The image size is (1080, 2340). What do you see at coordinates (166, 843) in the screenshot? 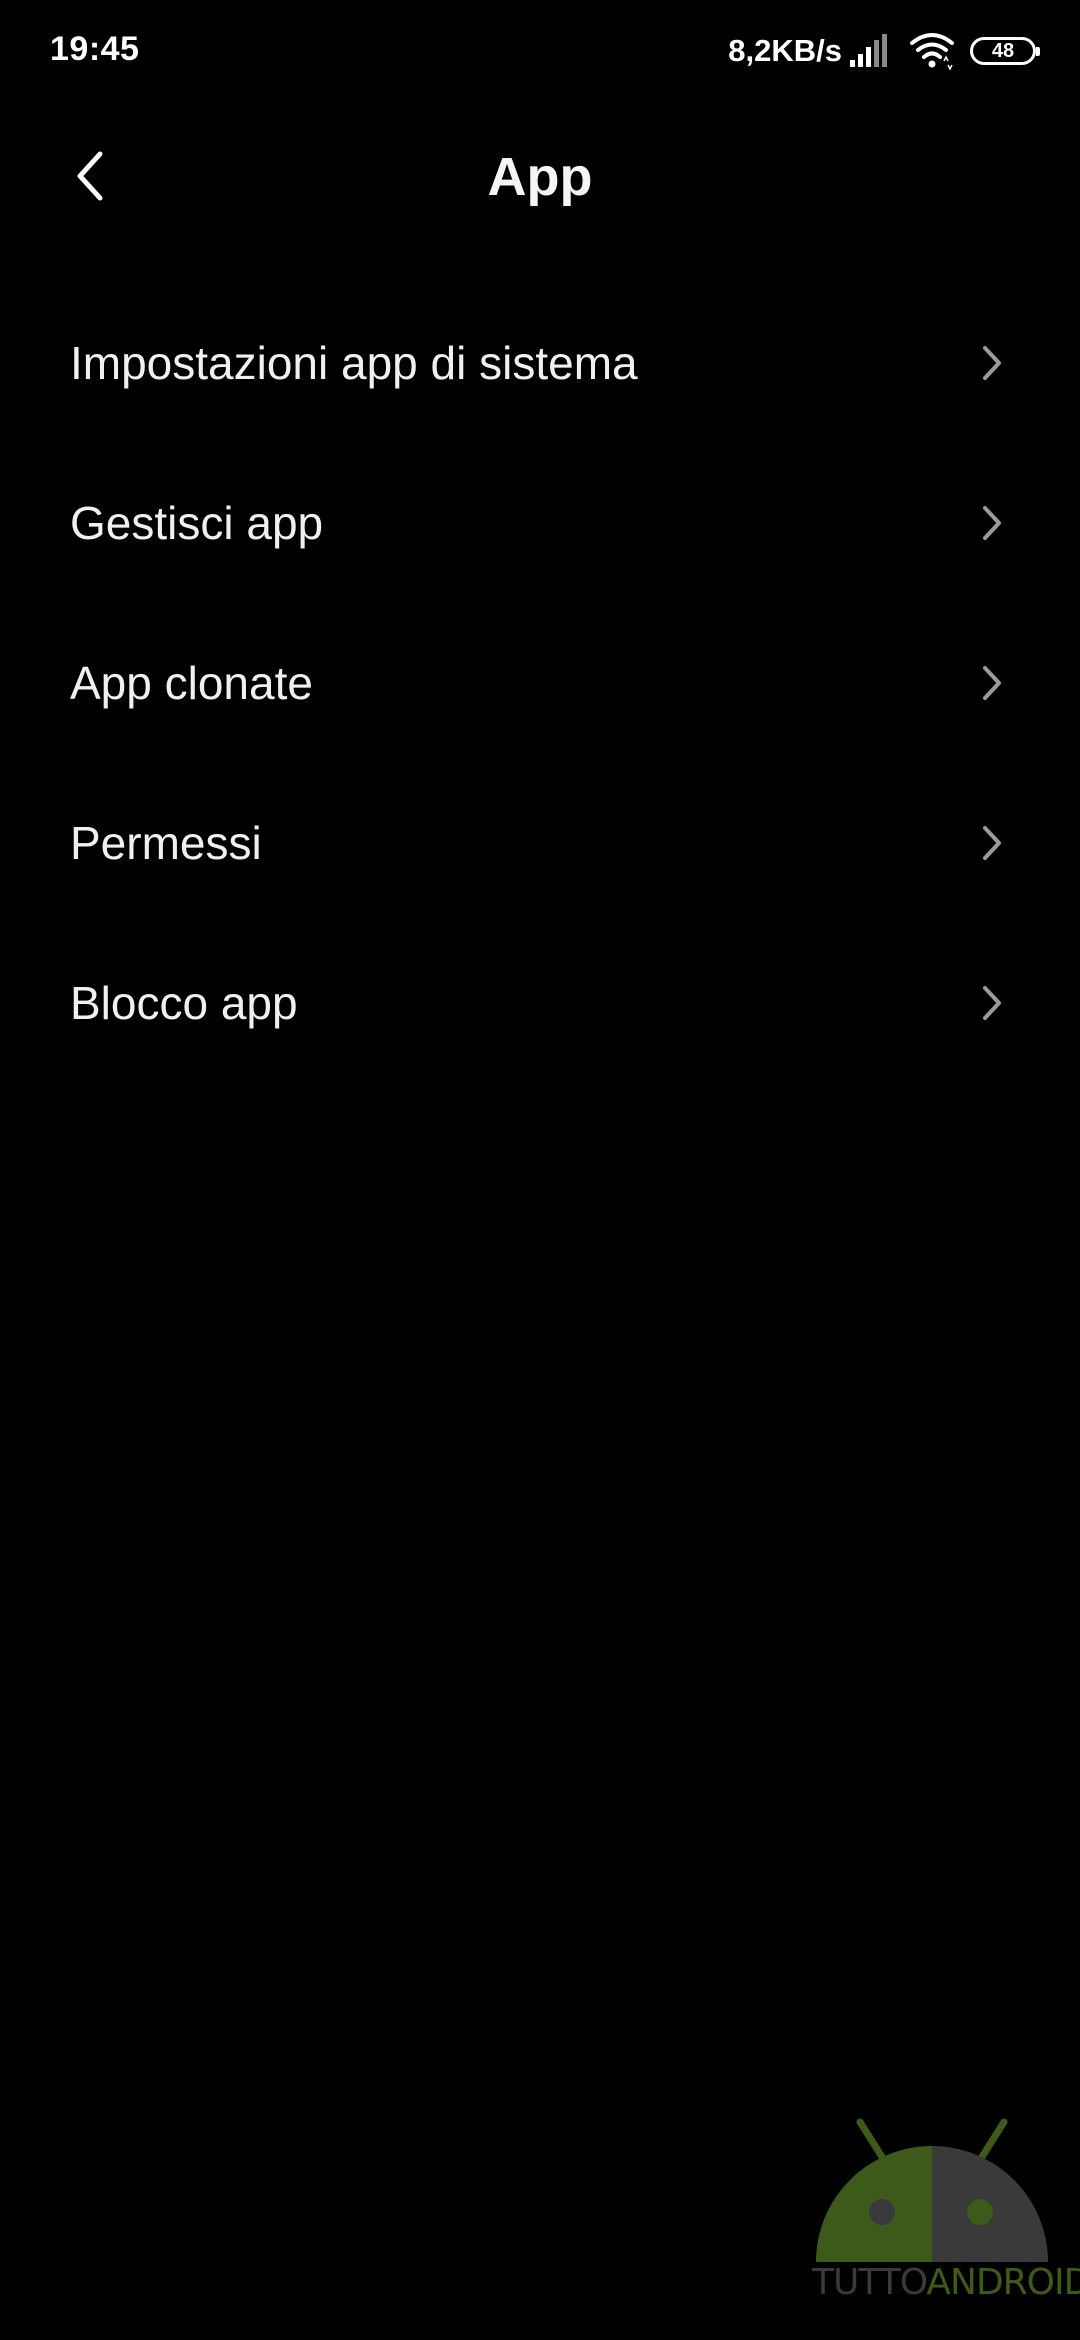
I see `menu-item-label: Permessi` at bounding box center [166, 843].